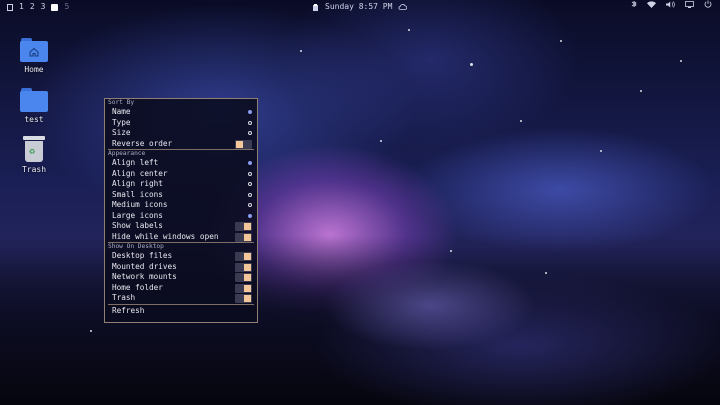 This screenshot has width=720, height=405. What do you see at coordinates (181, 267) in the screenshot?
I see `menu-item-mounted-drives: Mounted drives` at bounding box center [181, 267].